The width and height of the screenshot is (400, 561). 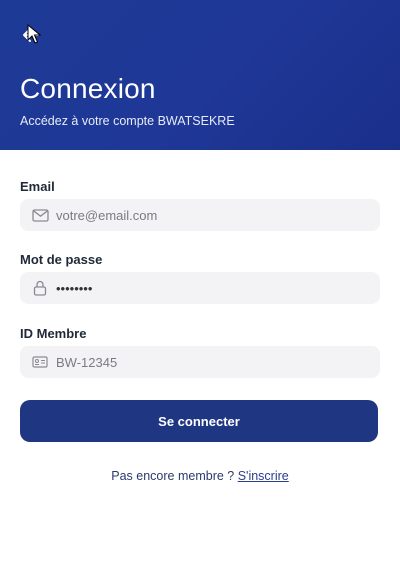 I want to click on lock-icon, so click(x=40, y=288).